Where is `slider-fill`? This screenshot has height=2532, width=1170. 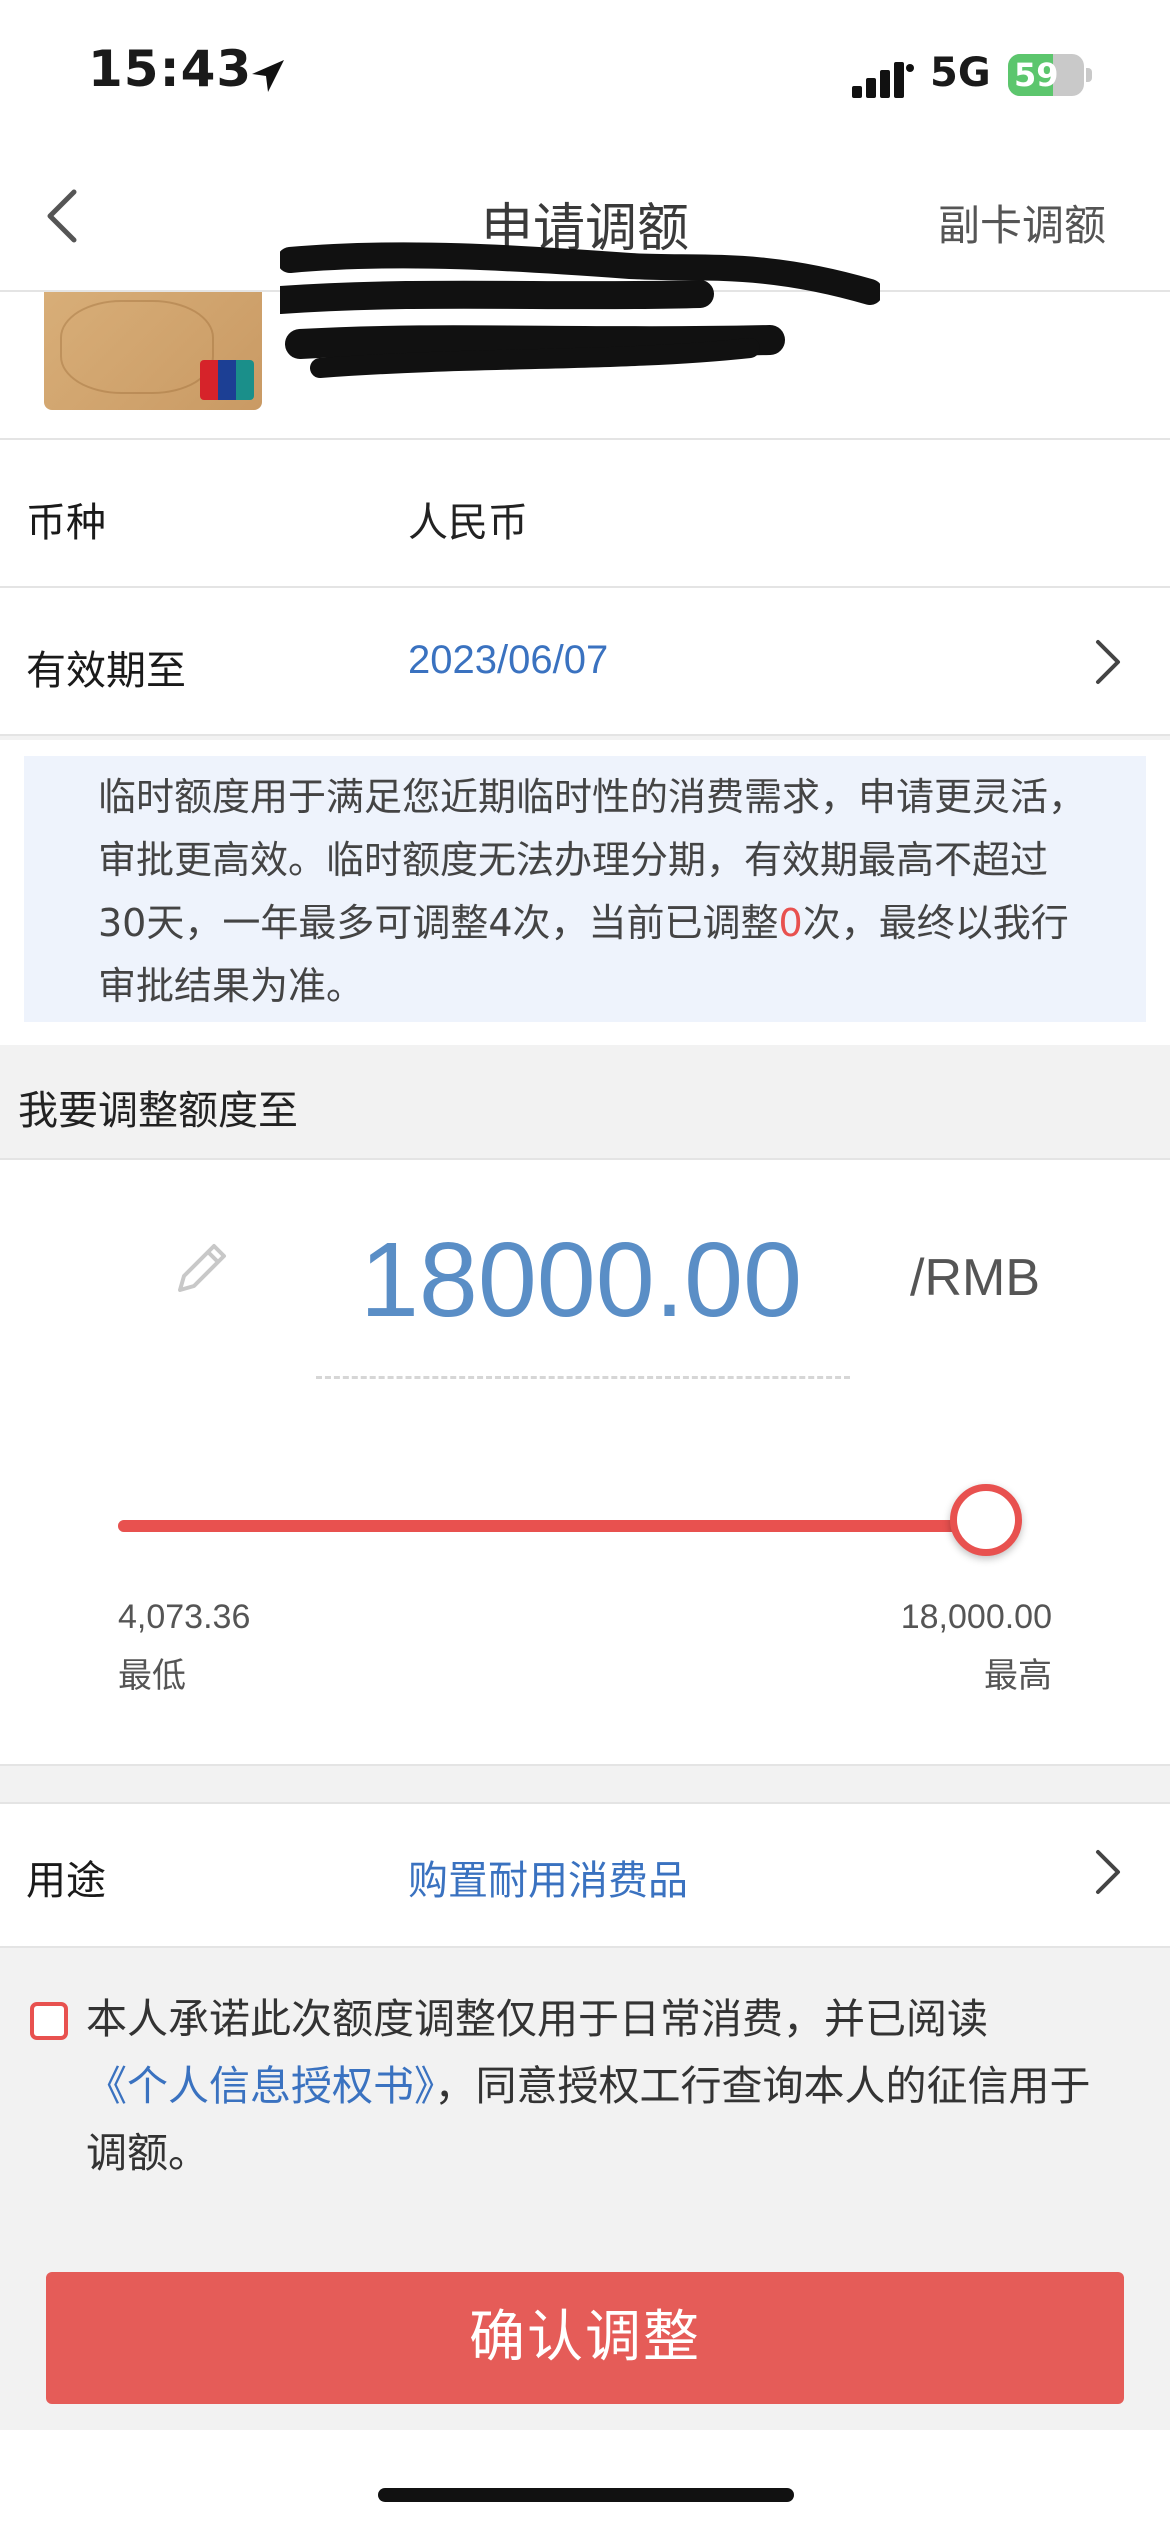 slider-fill is located at coordinates (565, 1526).